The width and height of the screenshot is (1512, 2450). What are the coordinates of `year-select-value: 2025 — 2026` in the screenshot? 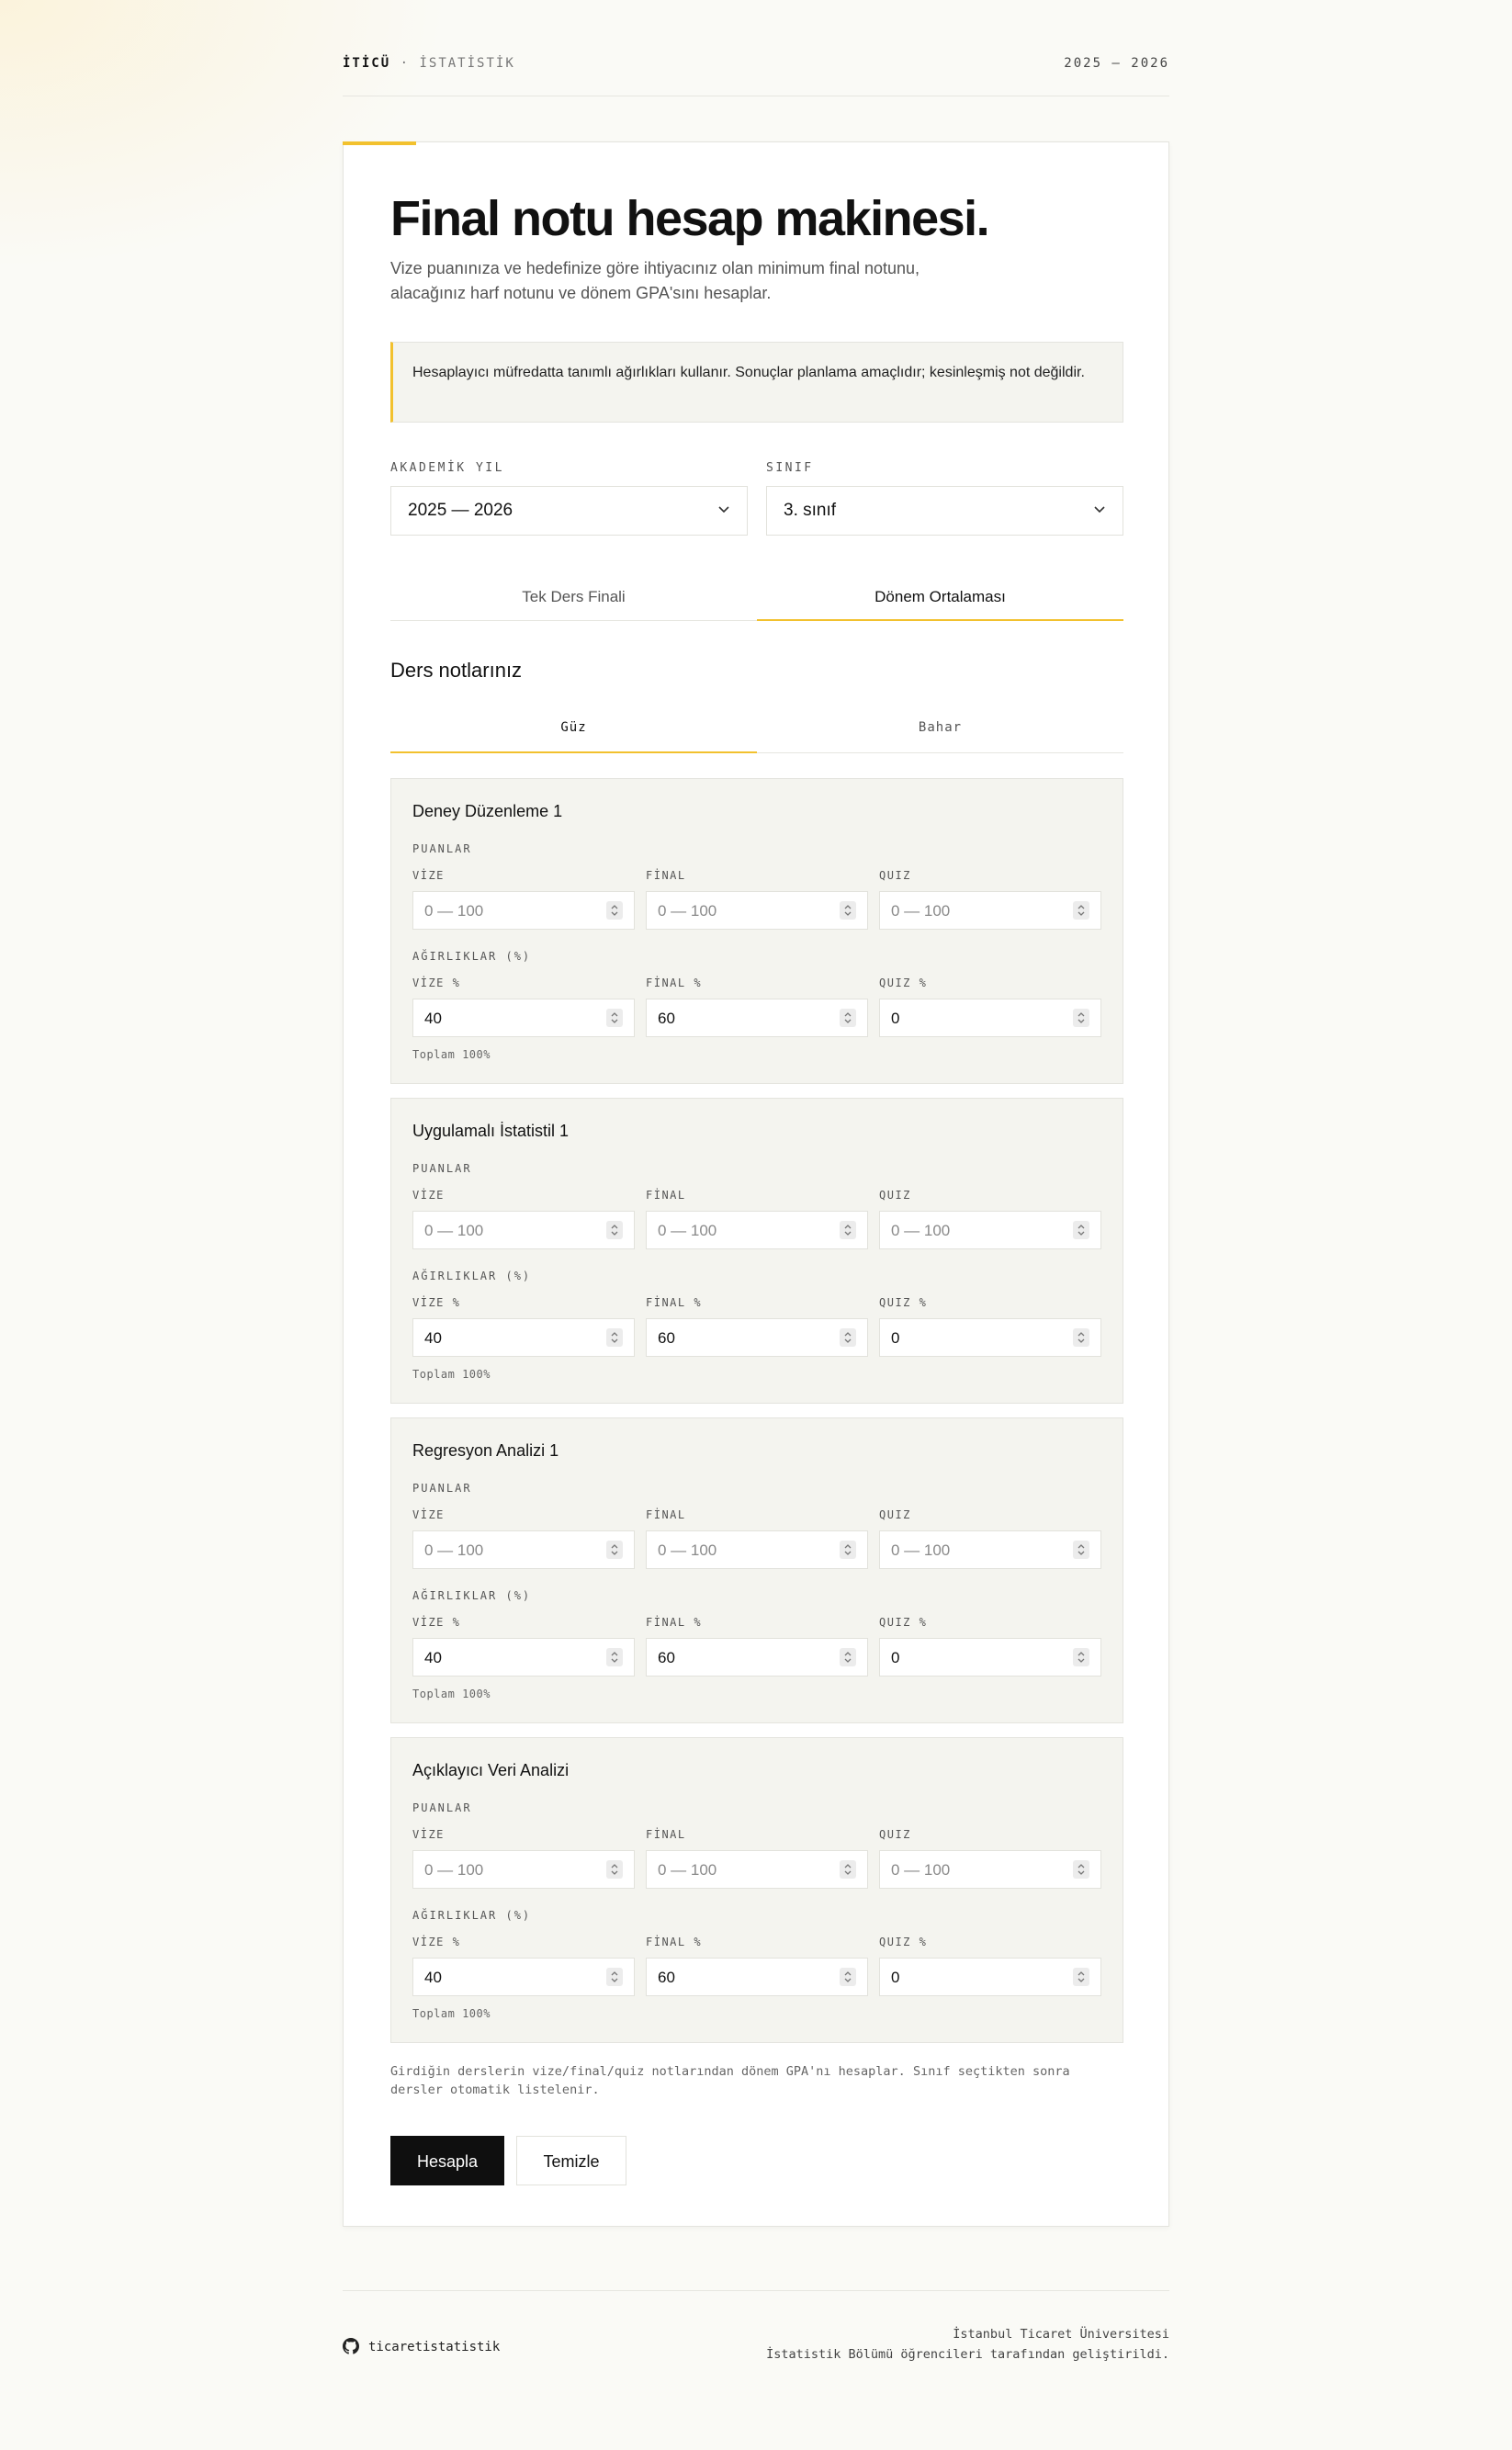 It's located at (460, 510).